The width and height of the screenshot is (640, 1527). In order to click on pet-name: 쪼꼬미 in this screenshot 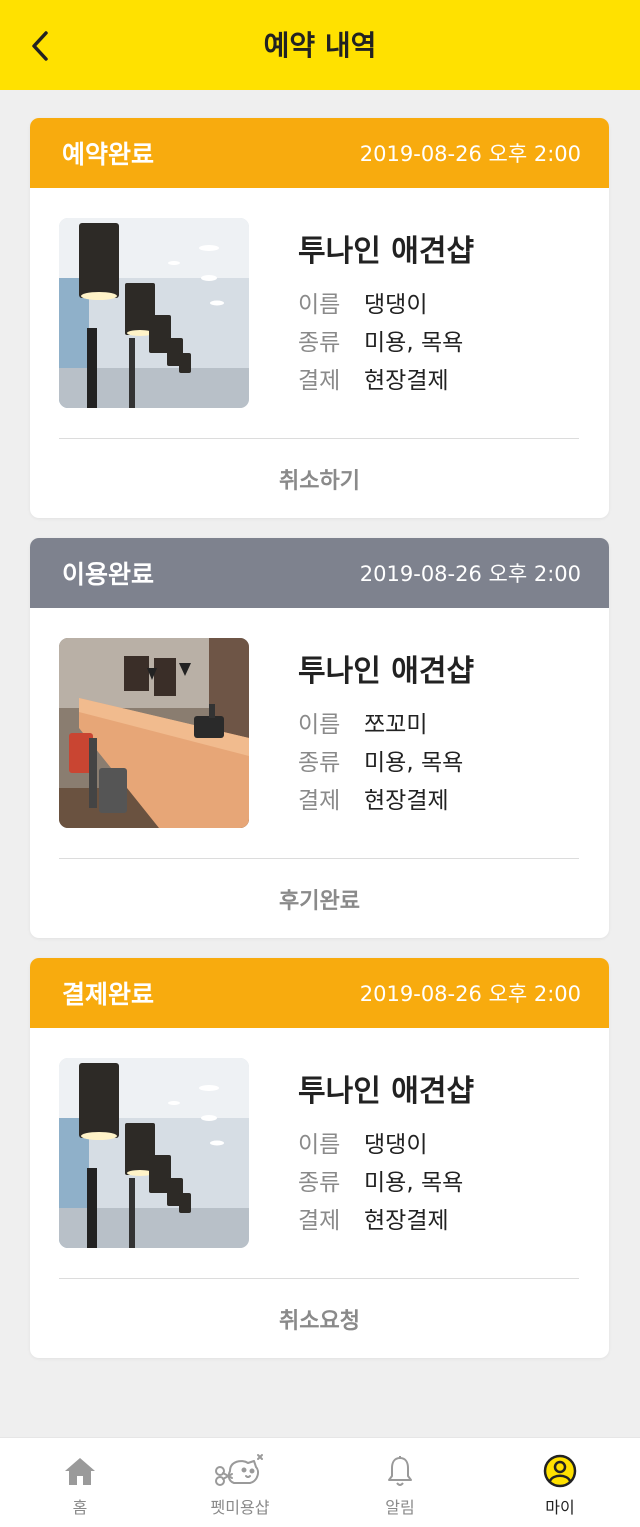, I will do `click(396, 725)`.